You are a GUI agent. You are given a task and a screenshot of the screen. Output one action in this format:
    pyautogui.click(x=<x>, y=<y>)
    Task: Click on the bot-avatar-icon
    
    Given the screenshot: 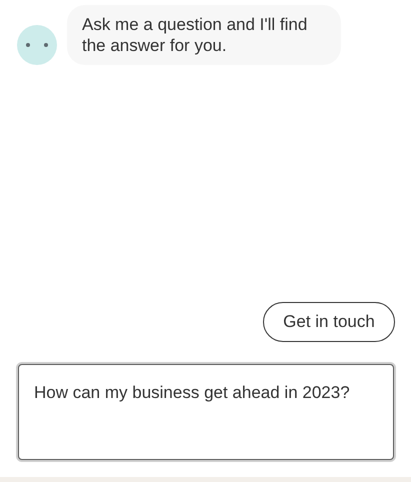 What is the action you would take?
    pyautogui.click(x=37, y=45)
    